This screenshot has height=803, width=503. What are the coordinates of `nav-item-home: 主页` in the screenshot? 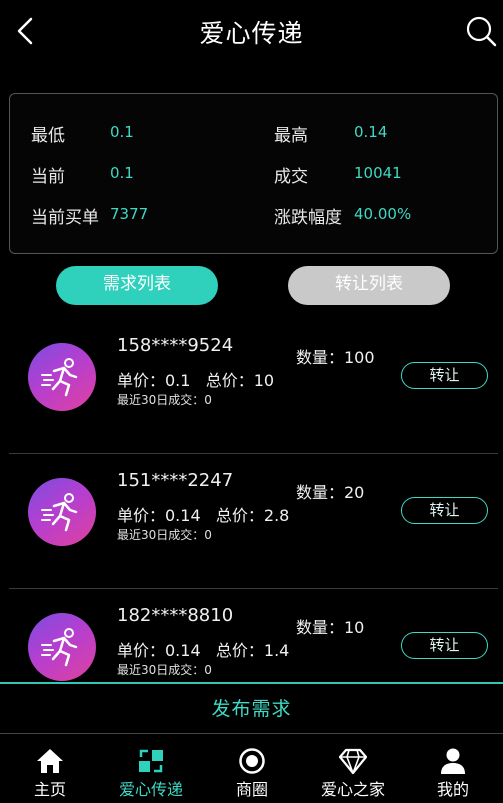 It's located at (50, 769).